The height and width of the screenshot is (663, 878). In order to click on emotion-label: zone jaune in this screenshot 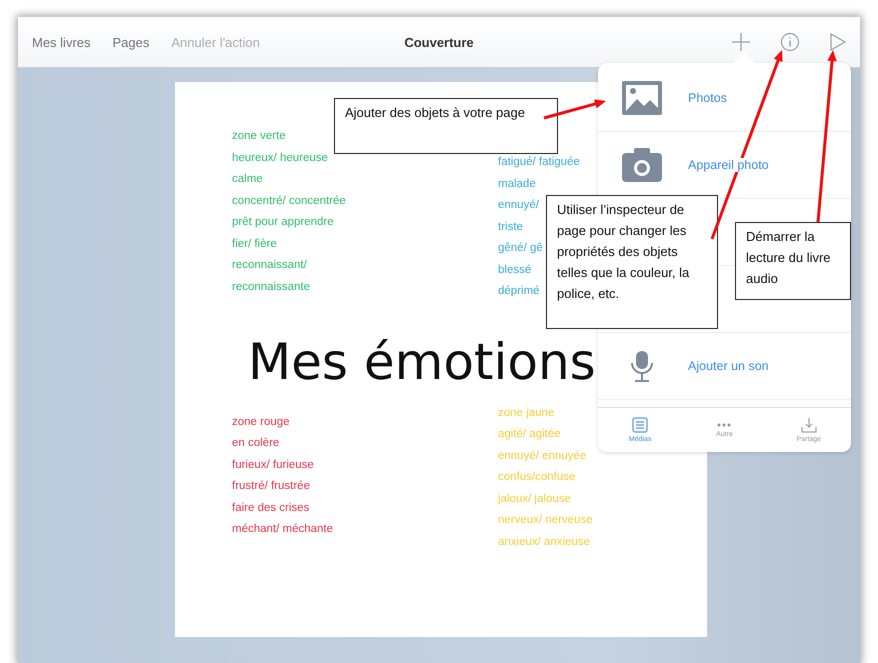, I will do `click(526, 413)`.